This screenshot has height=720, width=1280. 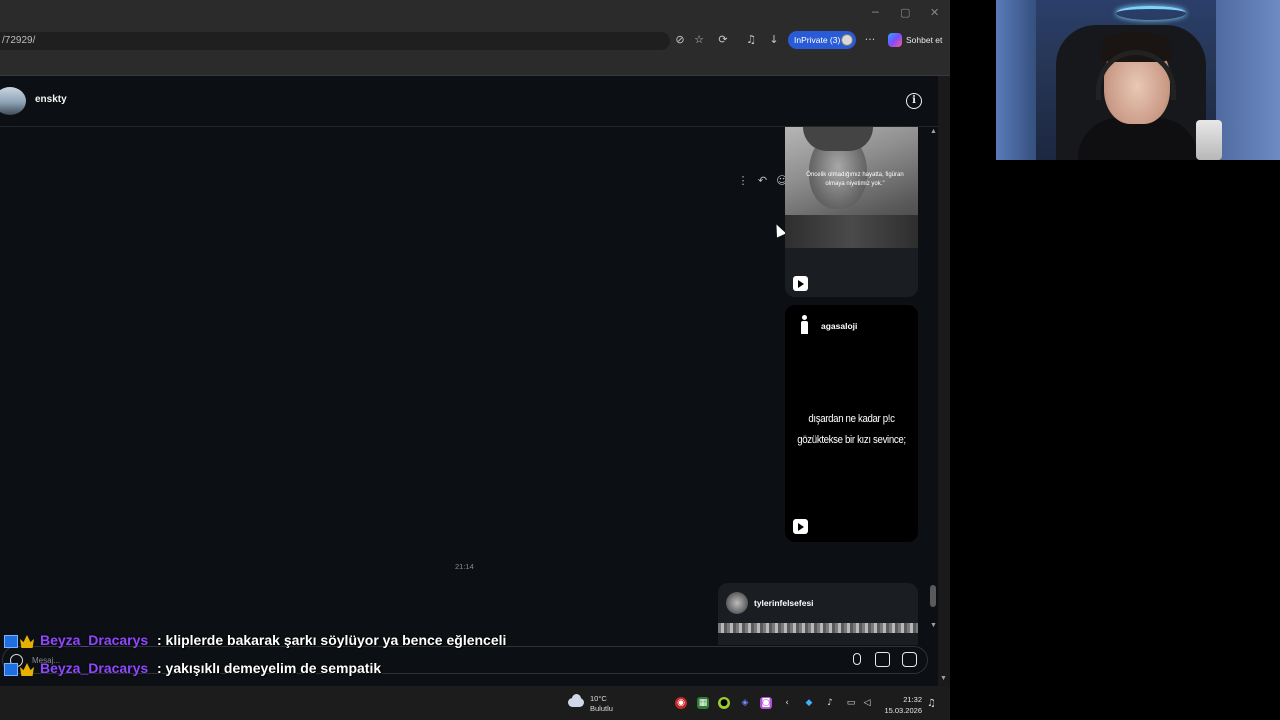 I want to click on wifi-app-icon: ◆, so click(x=809, y=703).